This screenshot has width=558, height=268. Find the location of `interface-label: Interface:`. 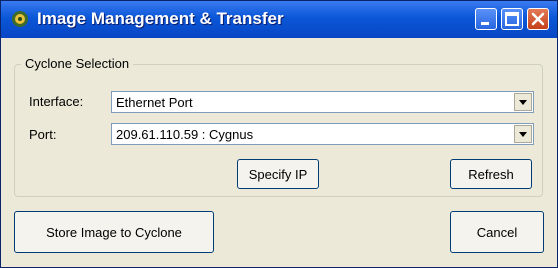

interface-label: Interface: is located at coordinates (56, 101).